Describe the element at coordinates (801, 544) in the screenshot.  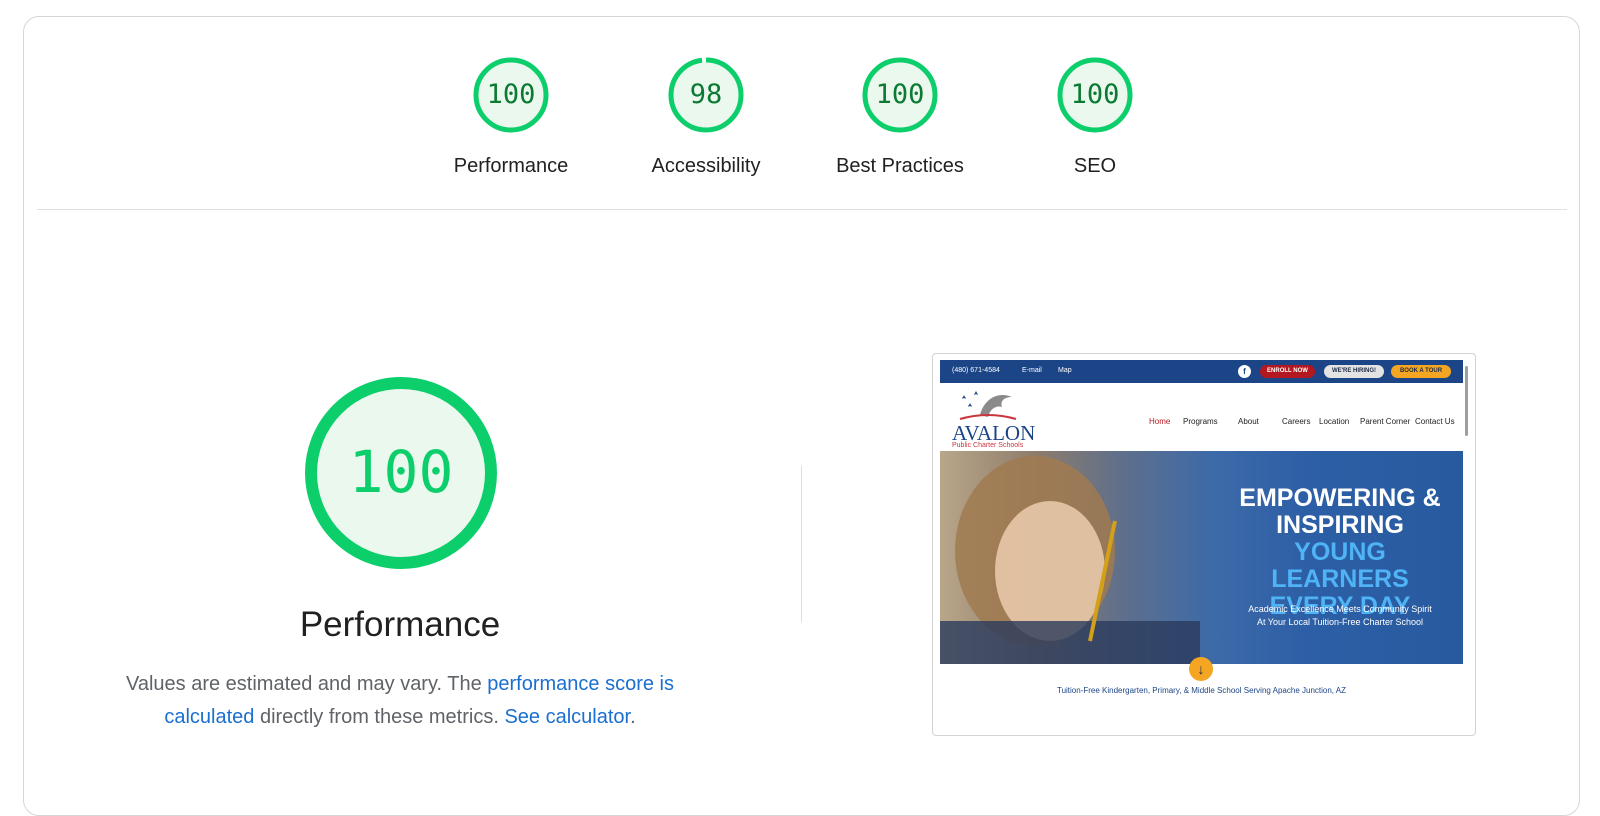
I see `vertical-divider` at that location.